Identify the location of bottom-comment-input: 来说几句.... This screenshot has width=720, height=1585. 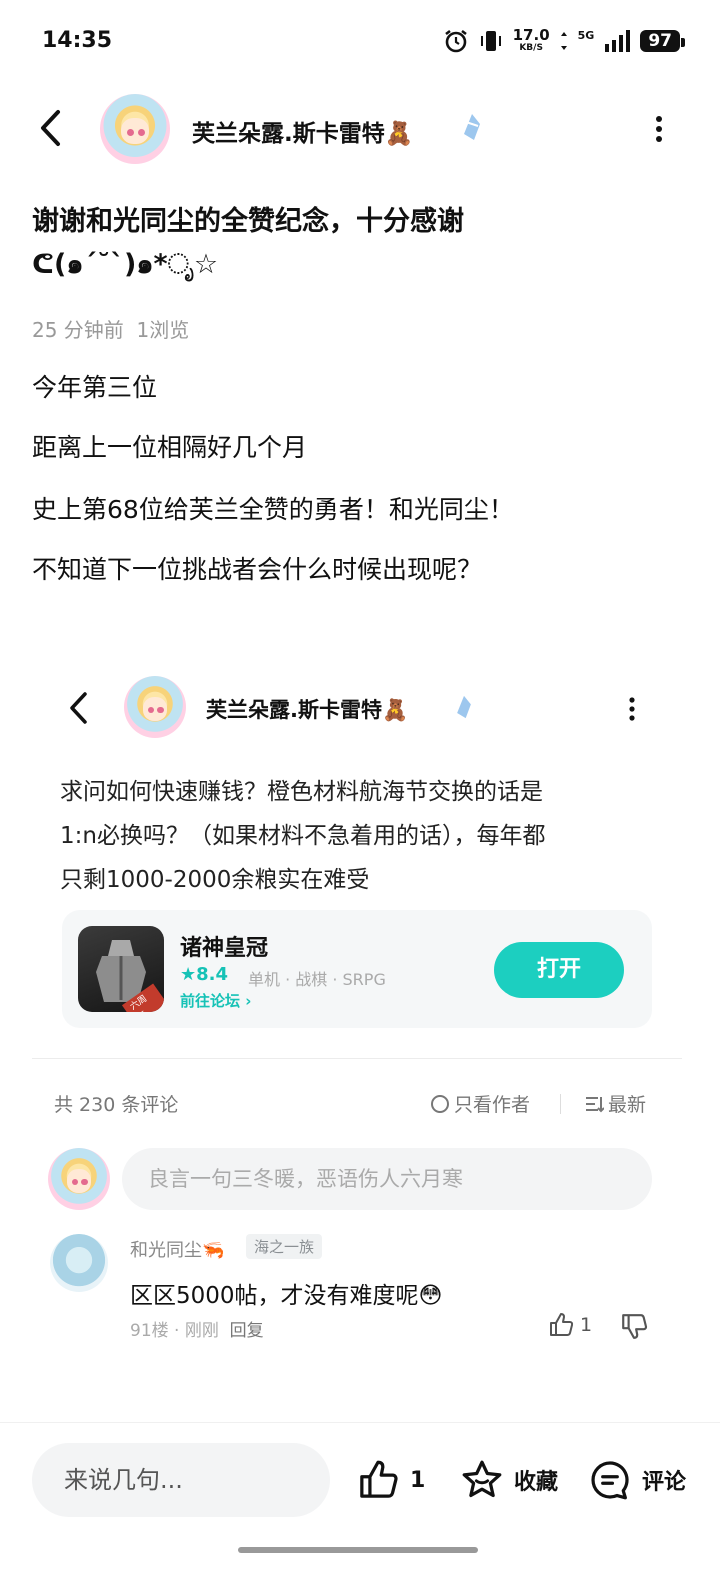
(181, 1480).